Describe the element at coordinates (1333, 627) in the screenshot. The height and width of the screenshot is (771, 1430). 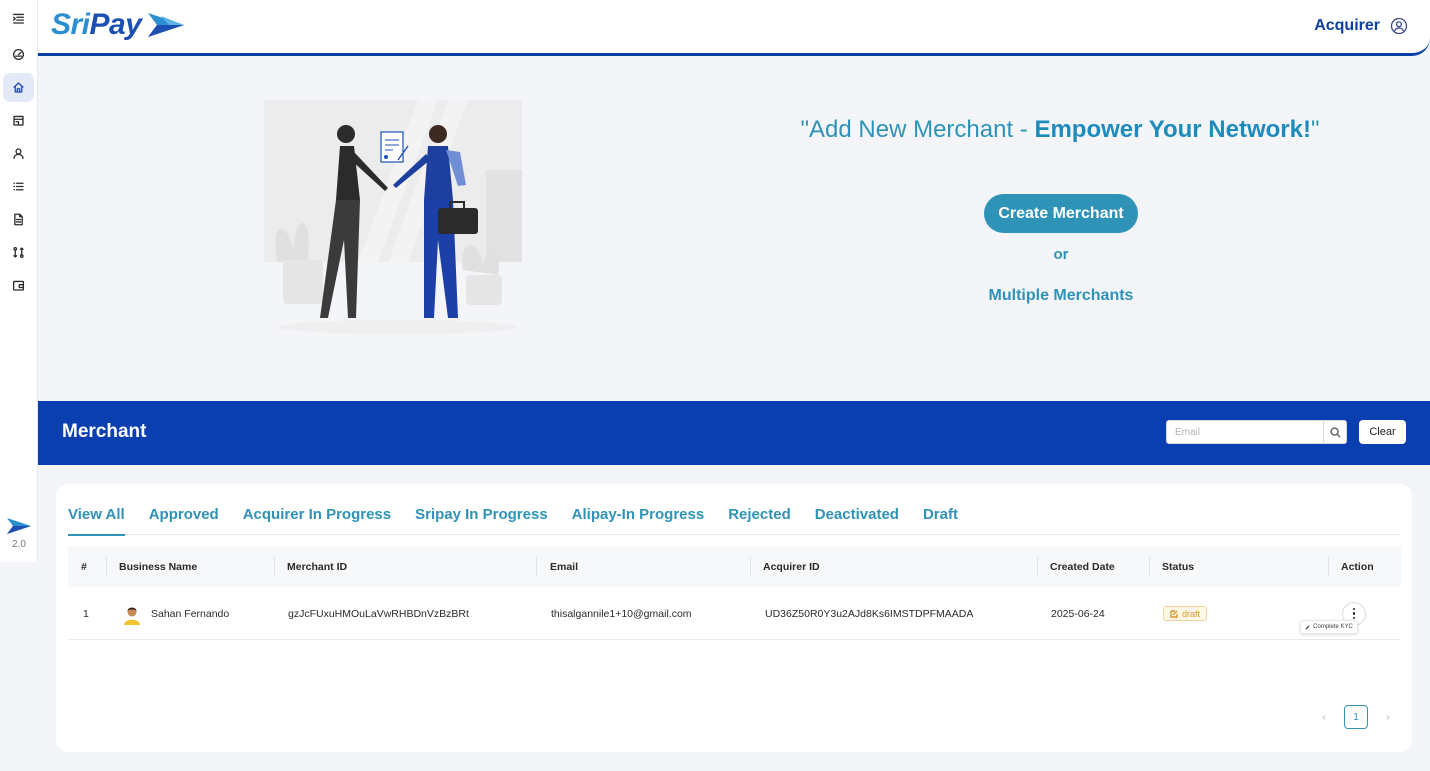
I see `complete-kyc-label: Complete KYC` at that location.